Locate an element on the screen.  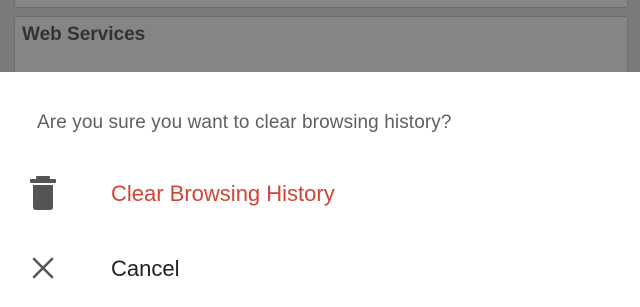
close-icon is located at coordinates (43, 268).